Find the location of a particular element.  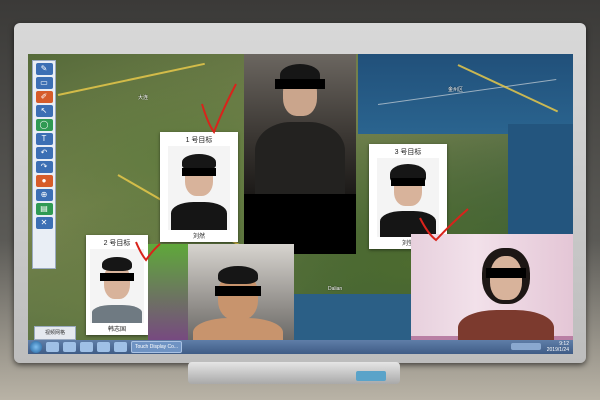

media-icon is located at coordinates (86, 347).